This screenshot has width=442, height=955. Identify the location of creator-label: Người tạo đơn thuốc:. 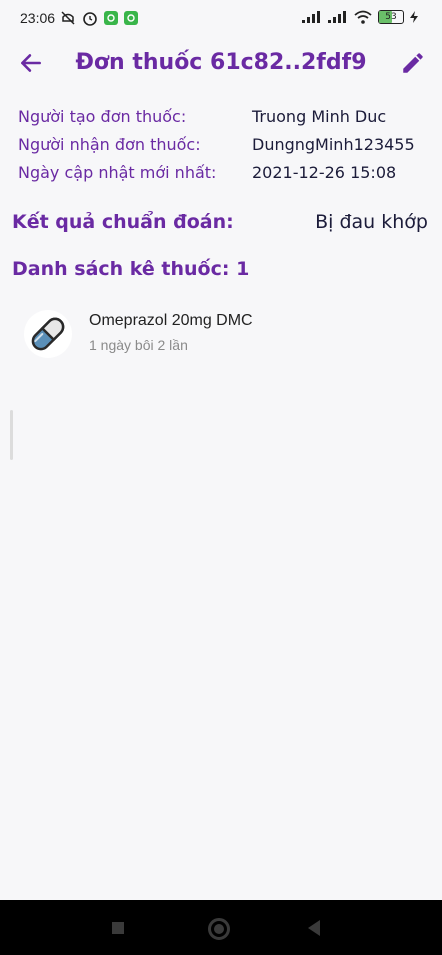
(102, 116).